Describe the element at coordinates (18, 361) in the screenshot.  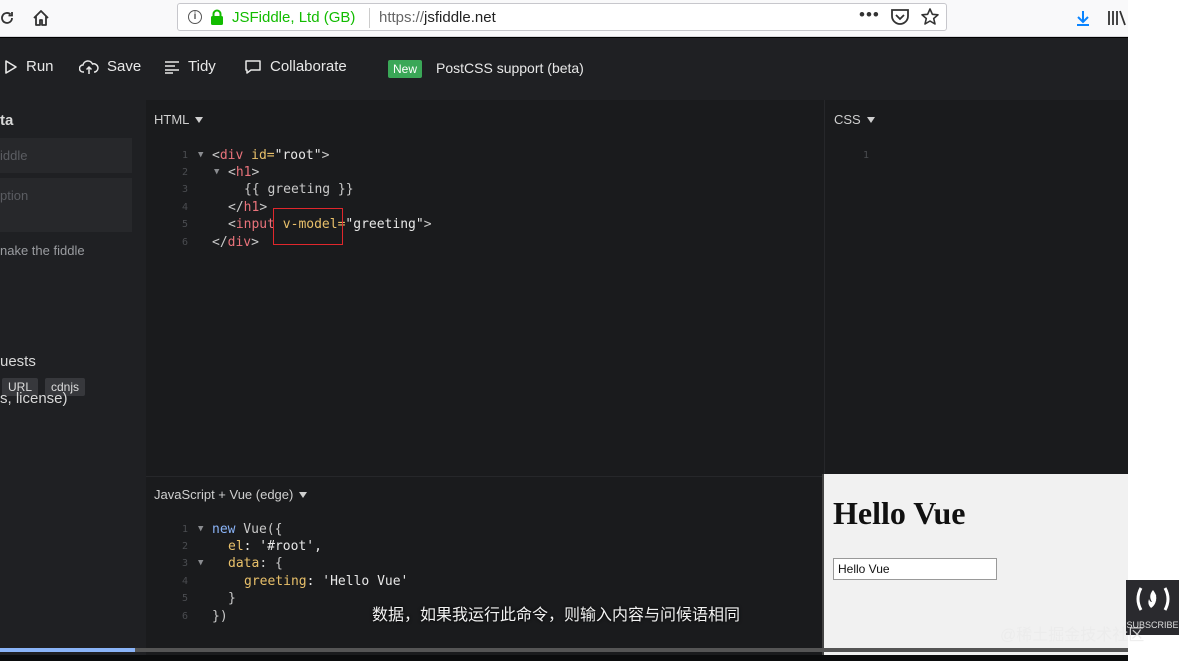
I see `sidebar-item-requests: uests` at that location.